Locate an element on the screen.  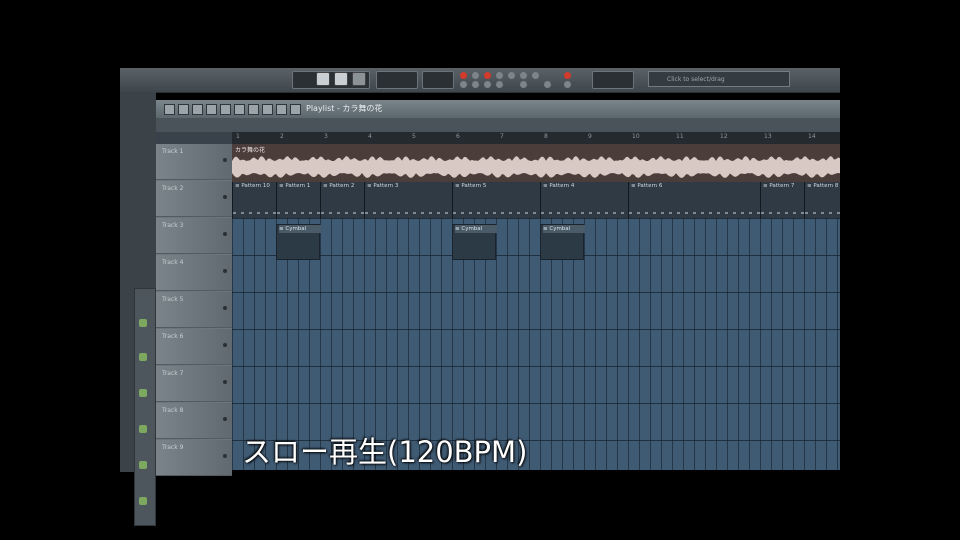
pattern-clip: ≡ Pattern 4 is located at coordinates (584, 200).